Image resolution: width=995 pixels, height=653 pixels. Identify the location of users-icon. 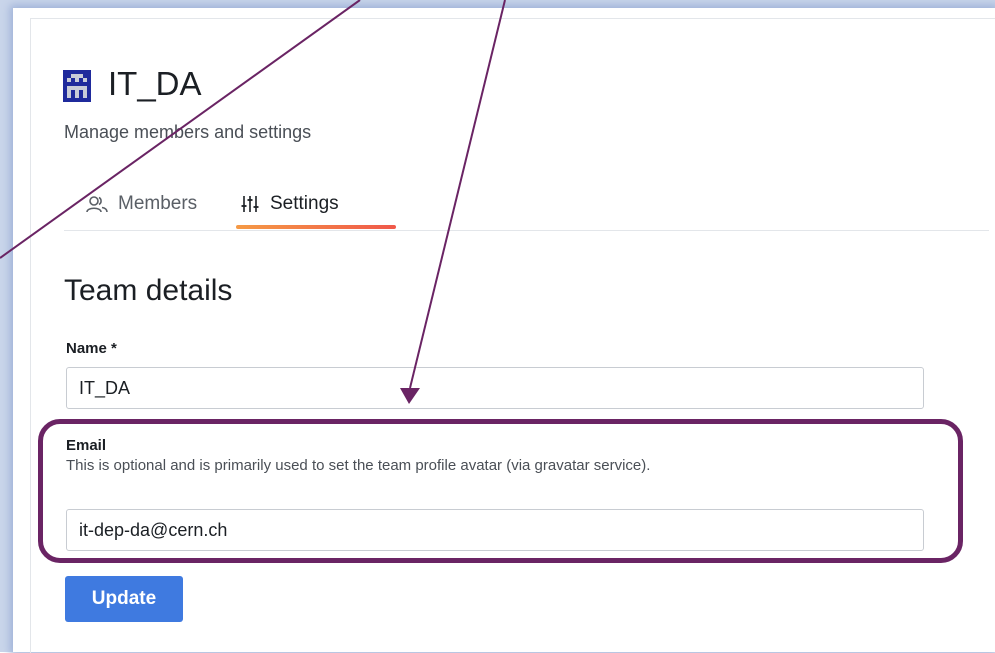
(97, 204).